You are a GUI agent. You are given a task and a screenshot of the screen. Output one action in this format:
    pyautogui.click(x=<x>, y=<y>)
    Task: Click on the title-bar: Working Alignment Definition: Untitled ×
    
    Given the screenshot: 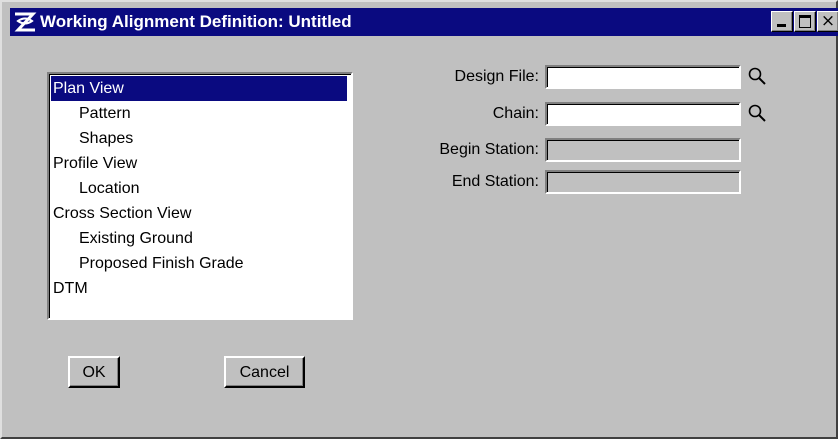 What is the action you would take?
    pyautogui.click(x=424, y=22)
    